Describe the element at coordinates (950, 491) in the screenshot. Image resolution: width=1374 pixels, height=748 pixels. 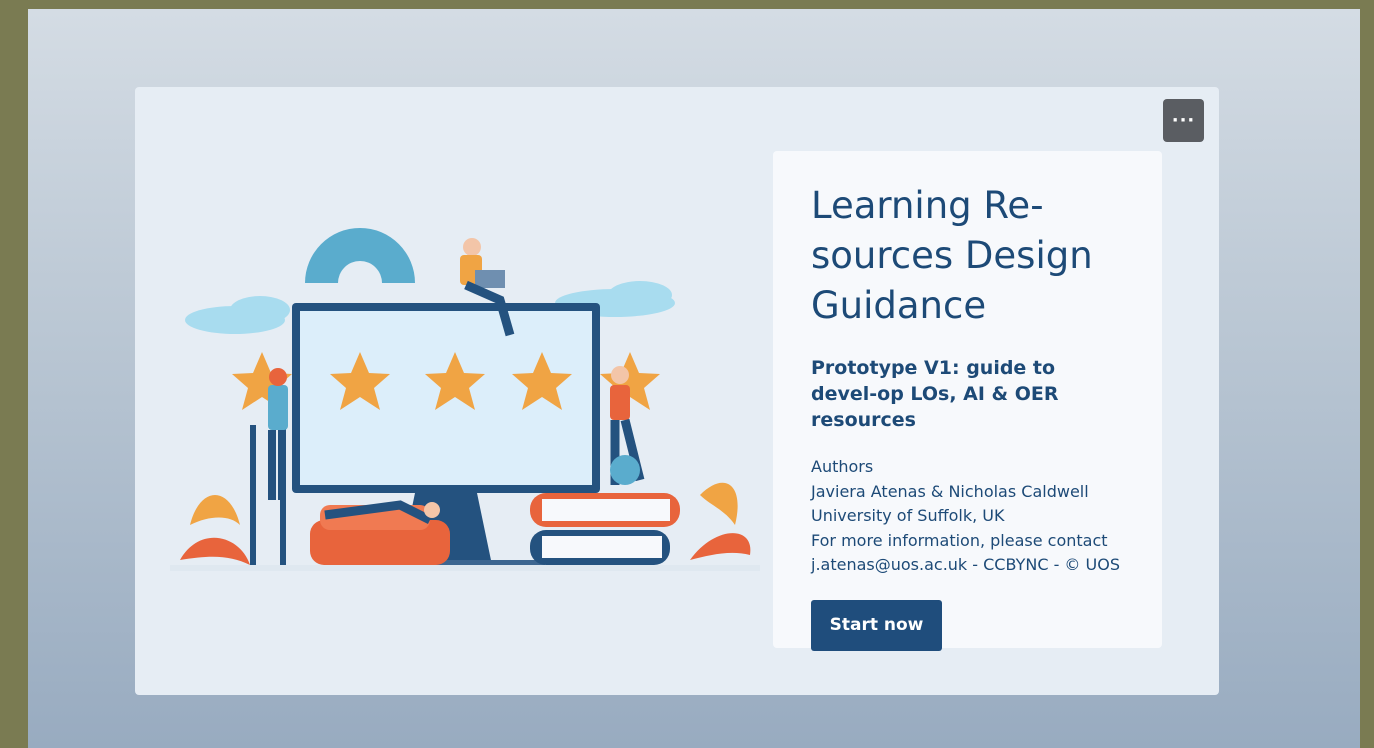
I see `author-names: Javiera Atenas & Nicholas Caldwell` at that location.